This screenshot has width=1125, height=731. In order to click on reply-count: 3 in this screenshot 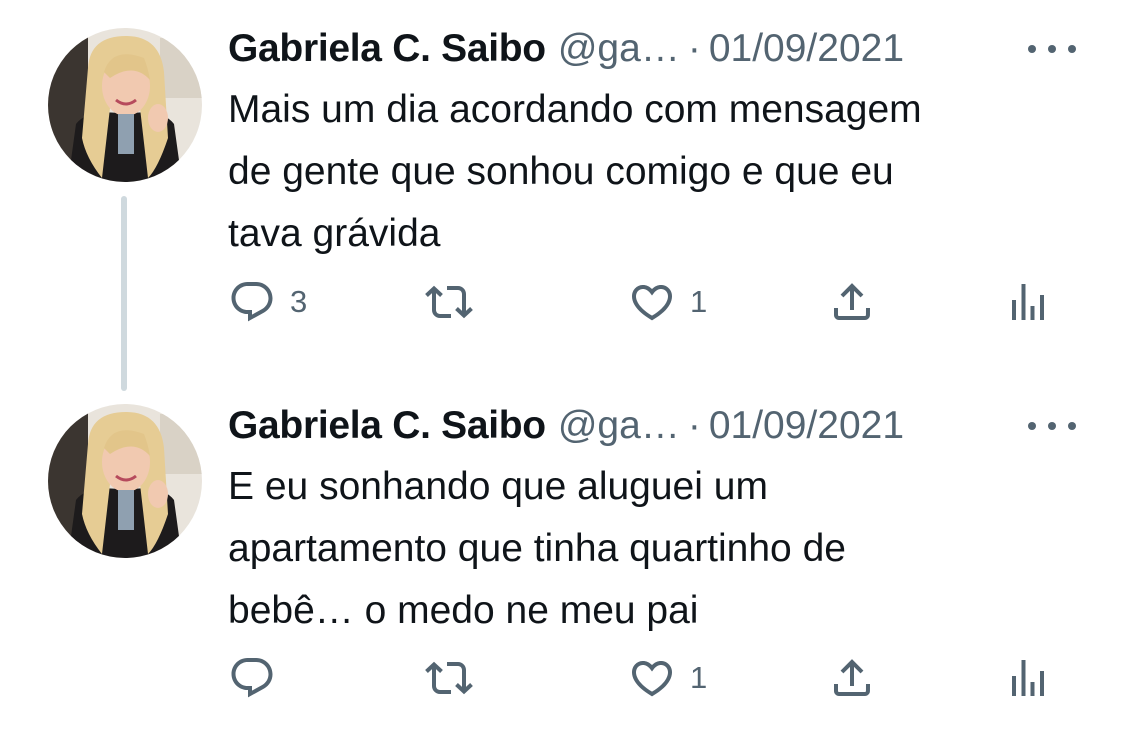, I will do `click(299, 301)`.